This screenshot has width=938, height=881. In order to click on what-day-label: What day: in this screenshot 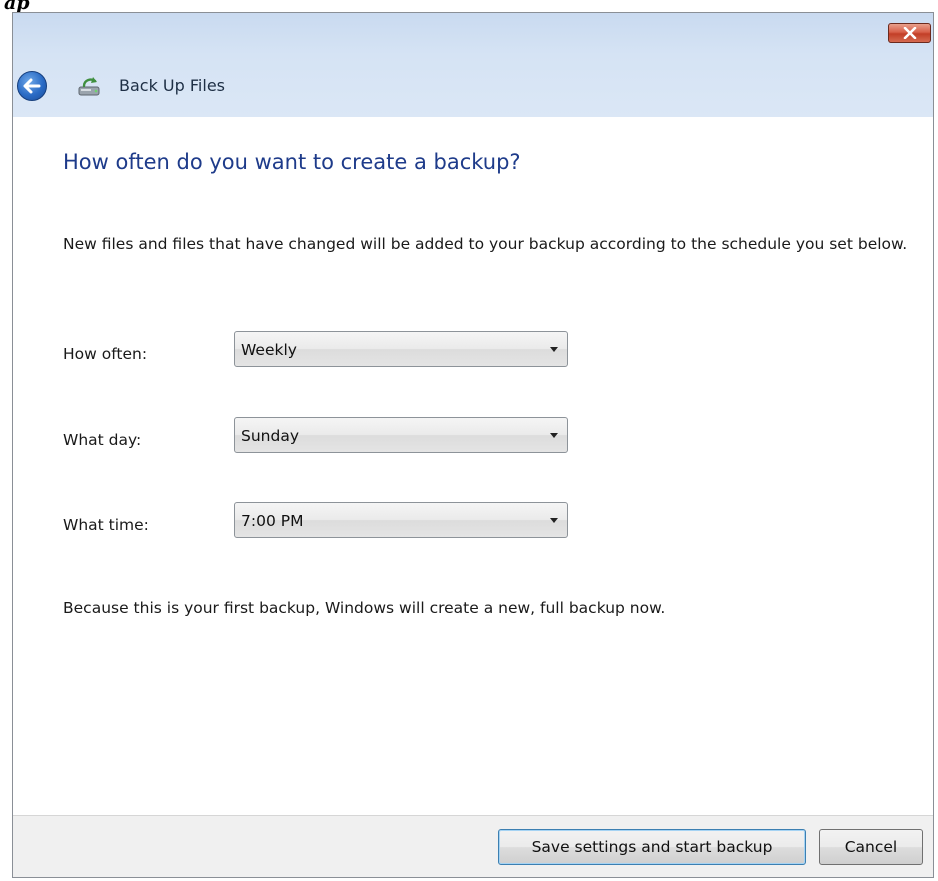, I will do `click(102, 440)`.